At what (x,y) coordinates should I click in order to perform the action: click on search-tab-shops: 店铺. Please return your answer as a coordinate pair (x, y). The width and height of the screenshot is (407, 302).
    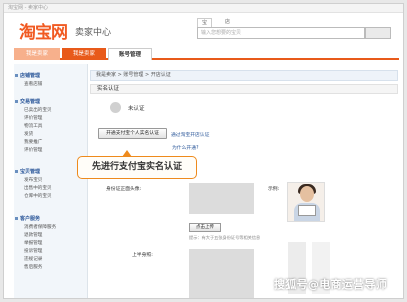
    Looking at the image, I should click on (227, 26).